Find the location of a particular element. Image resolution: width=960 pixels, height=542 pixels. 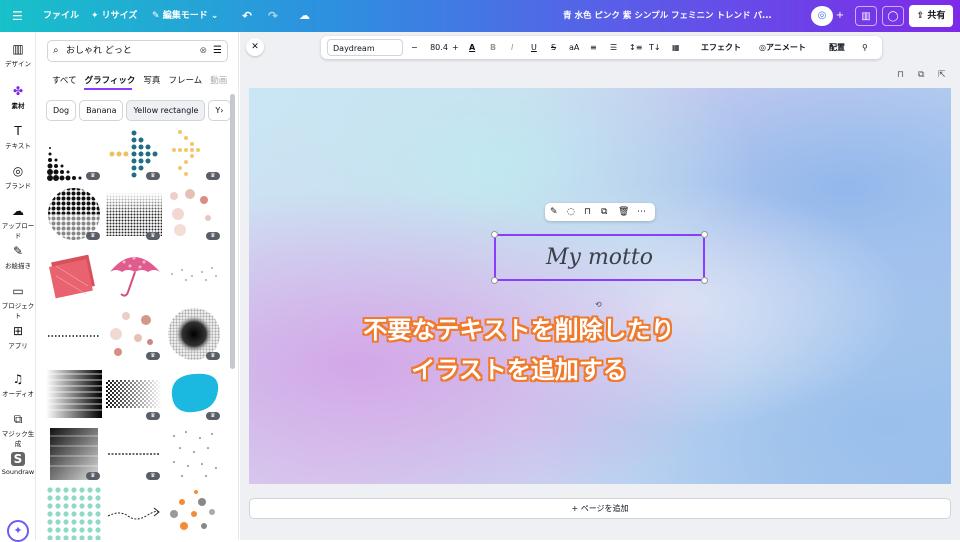

add-page-icon: ⇱ is located at coordinates (942, 75).